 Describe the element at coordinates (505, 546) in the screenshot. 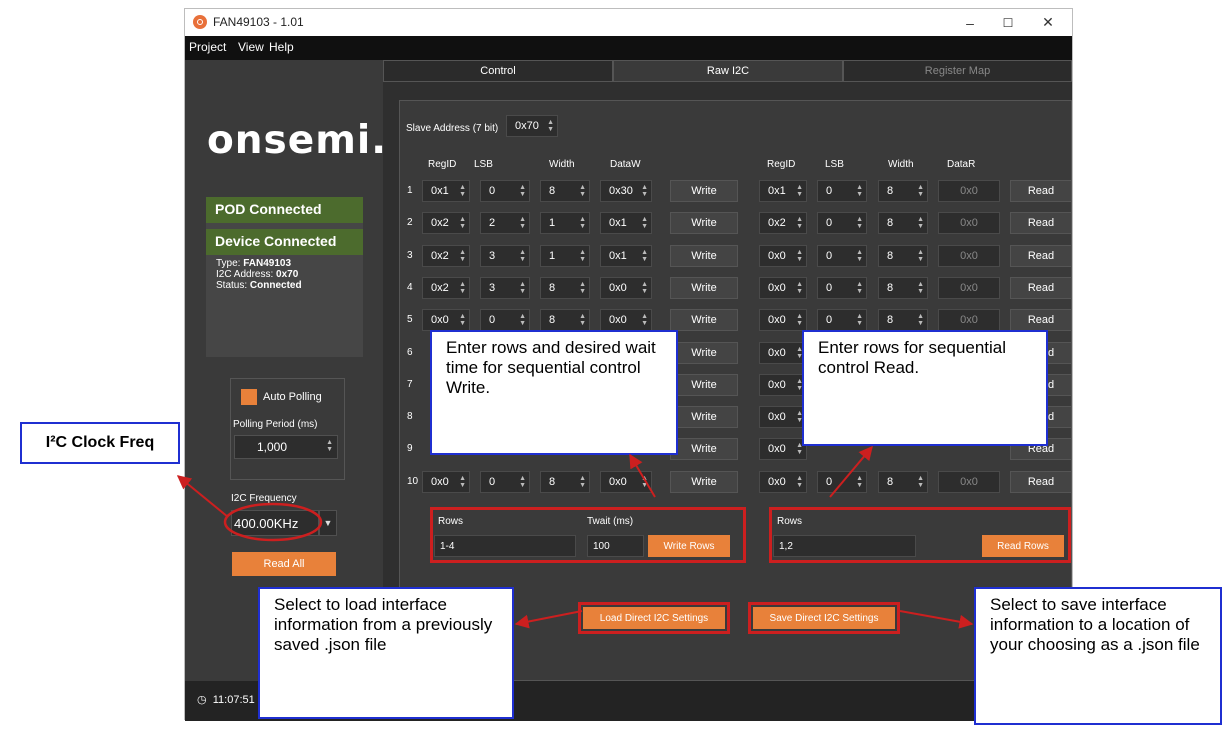

I see `write-rows-input: 1-4` at that location.